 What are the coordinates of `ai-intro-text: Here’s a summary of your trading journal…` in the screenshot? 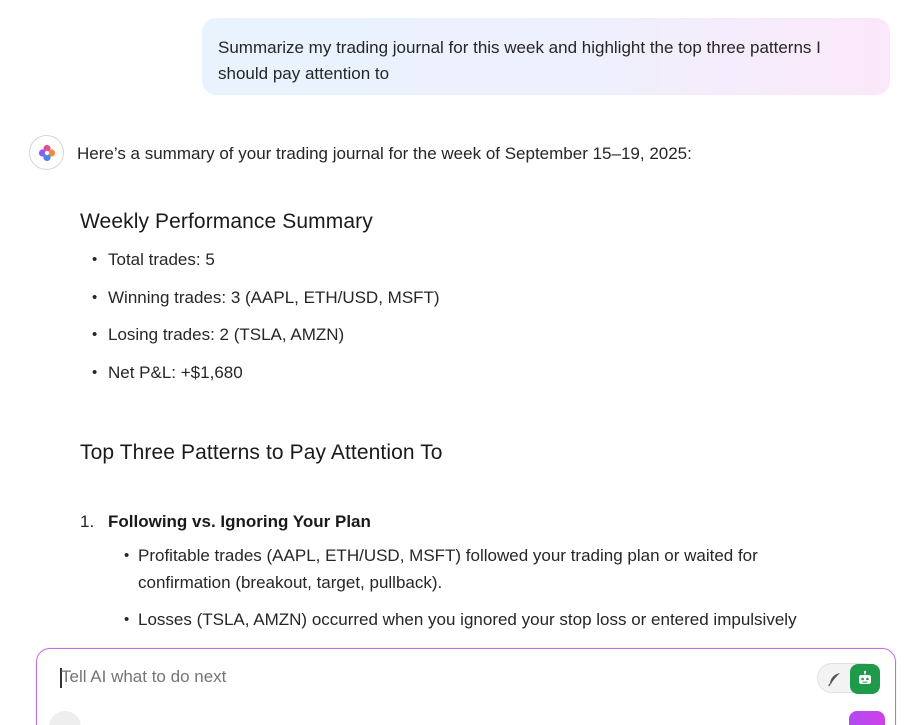 It's located at (384, 153).